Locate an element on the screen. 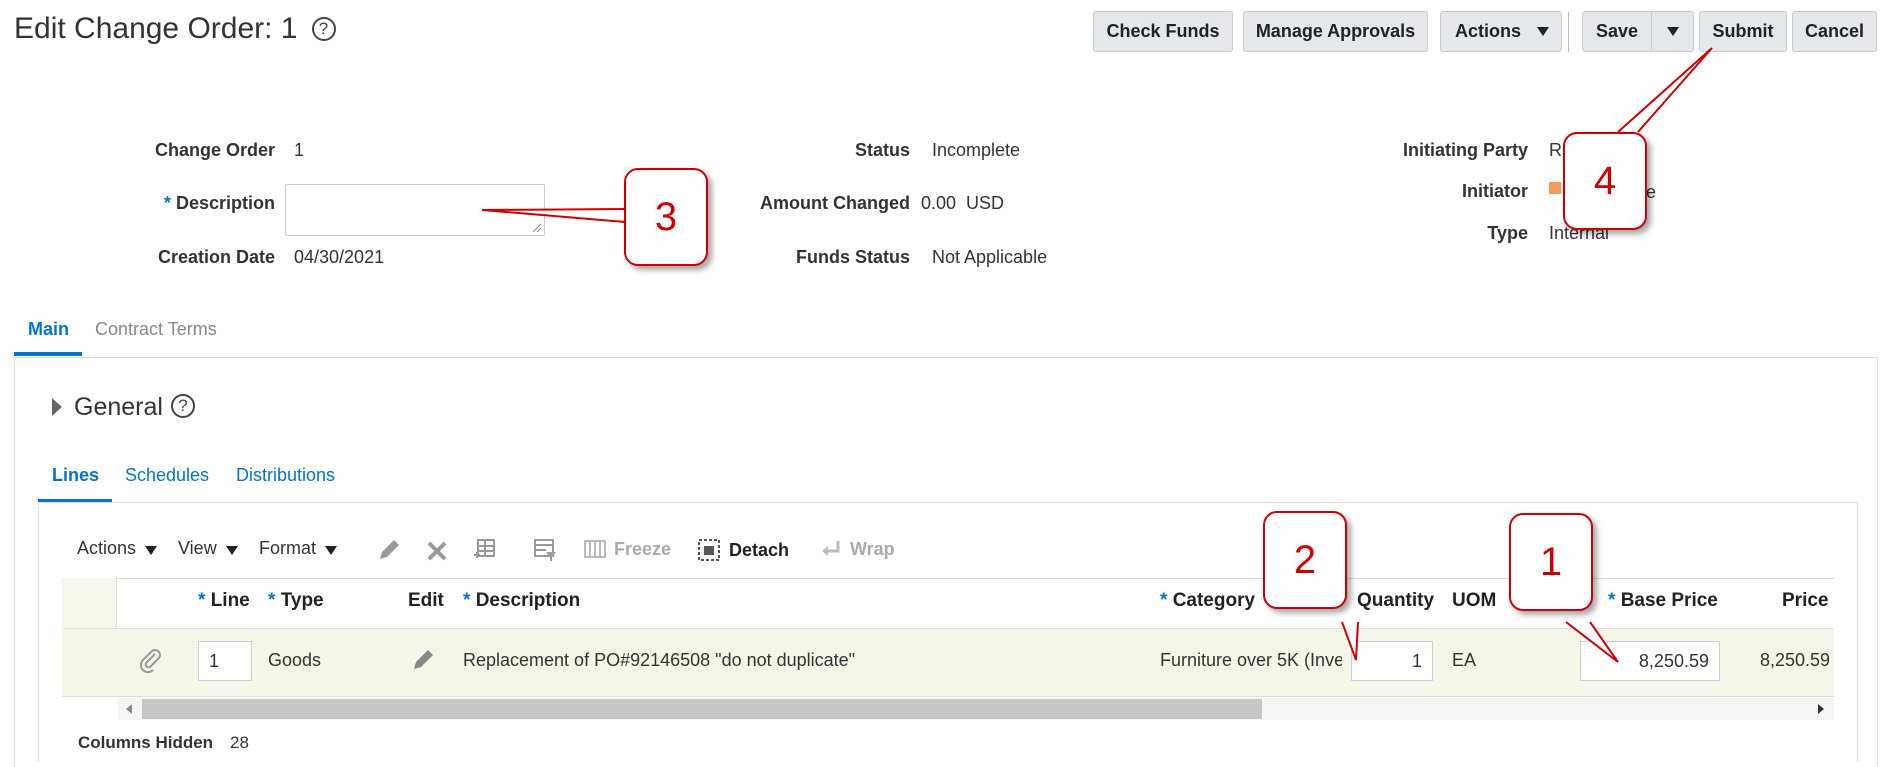  table-actions-menu: Actions is located at coordinates (117, 548).